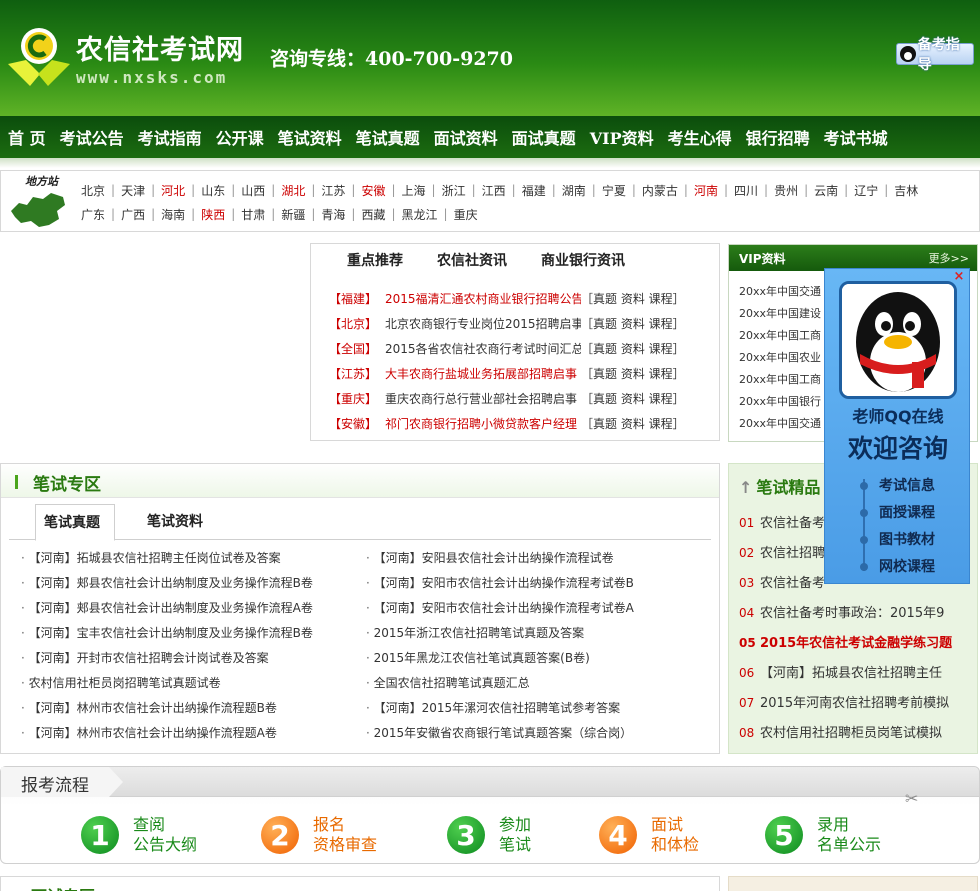 This screenshot has height=891, width=980. I want to click on recommend-region: 【北京】, so click(357, 323).